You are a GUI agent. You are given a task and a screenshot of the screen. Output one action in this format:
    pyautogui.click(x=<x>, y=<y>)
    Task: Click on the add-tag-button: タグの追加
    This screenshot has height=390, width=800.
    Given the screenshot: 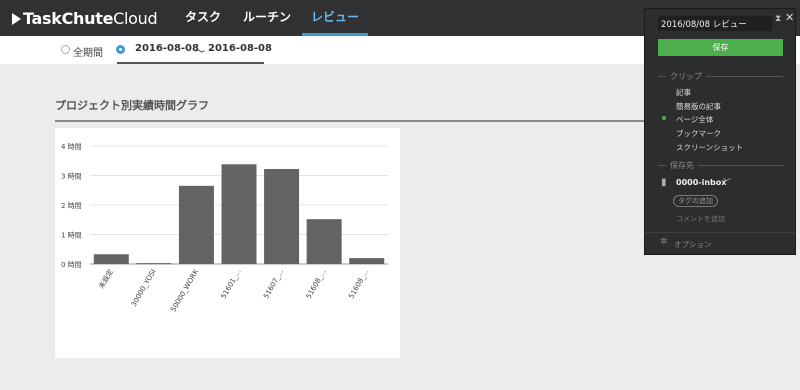 What is the action you would take?
    pyautogui.click(x=695, y=201)
    